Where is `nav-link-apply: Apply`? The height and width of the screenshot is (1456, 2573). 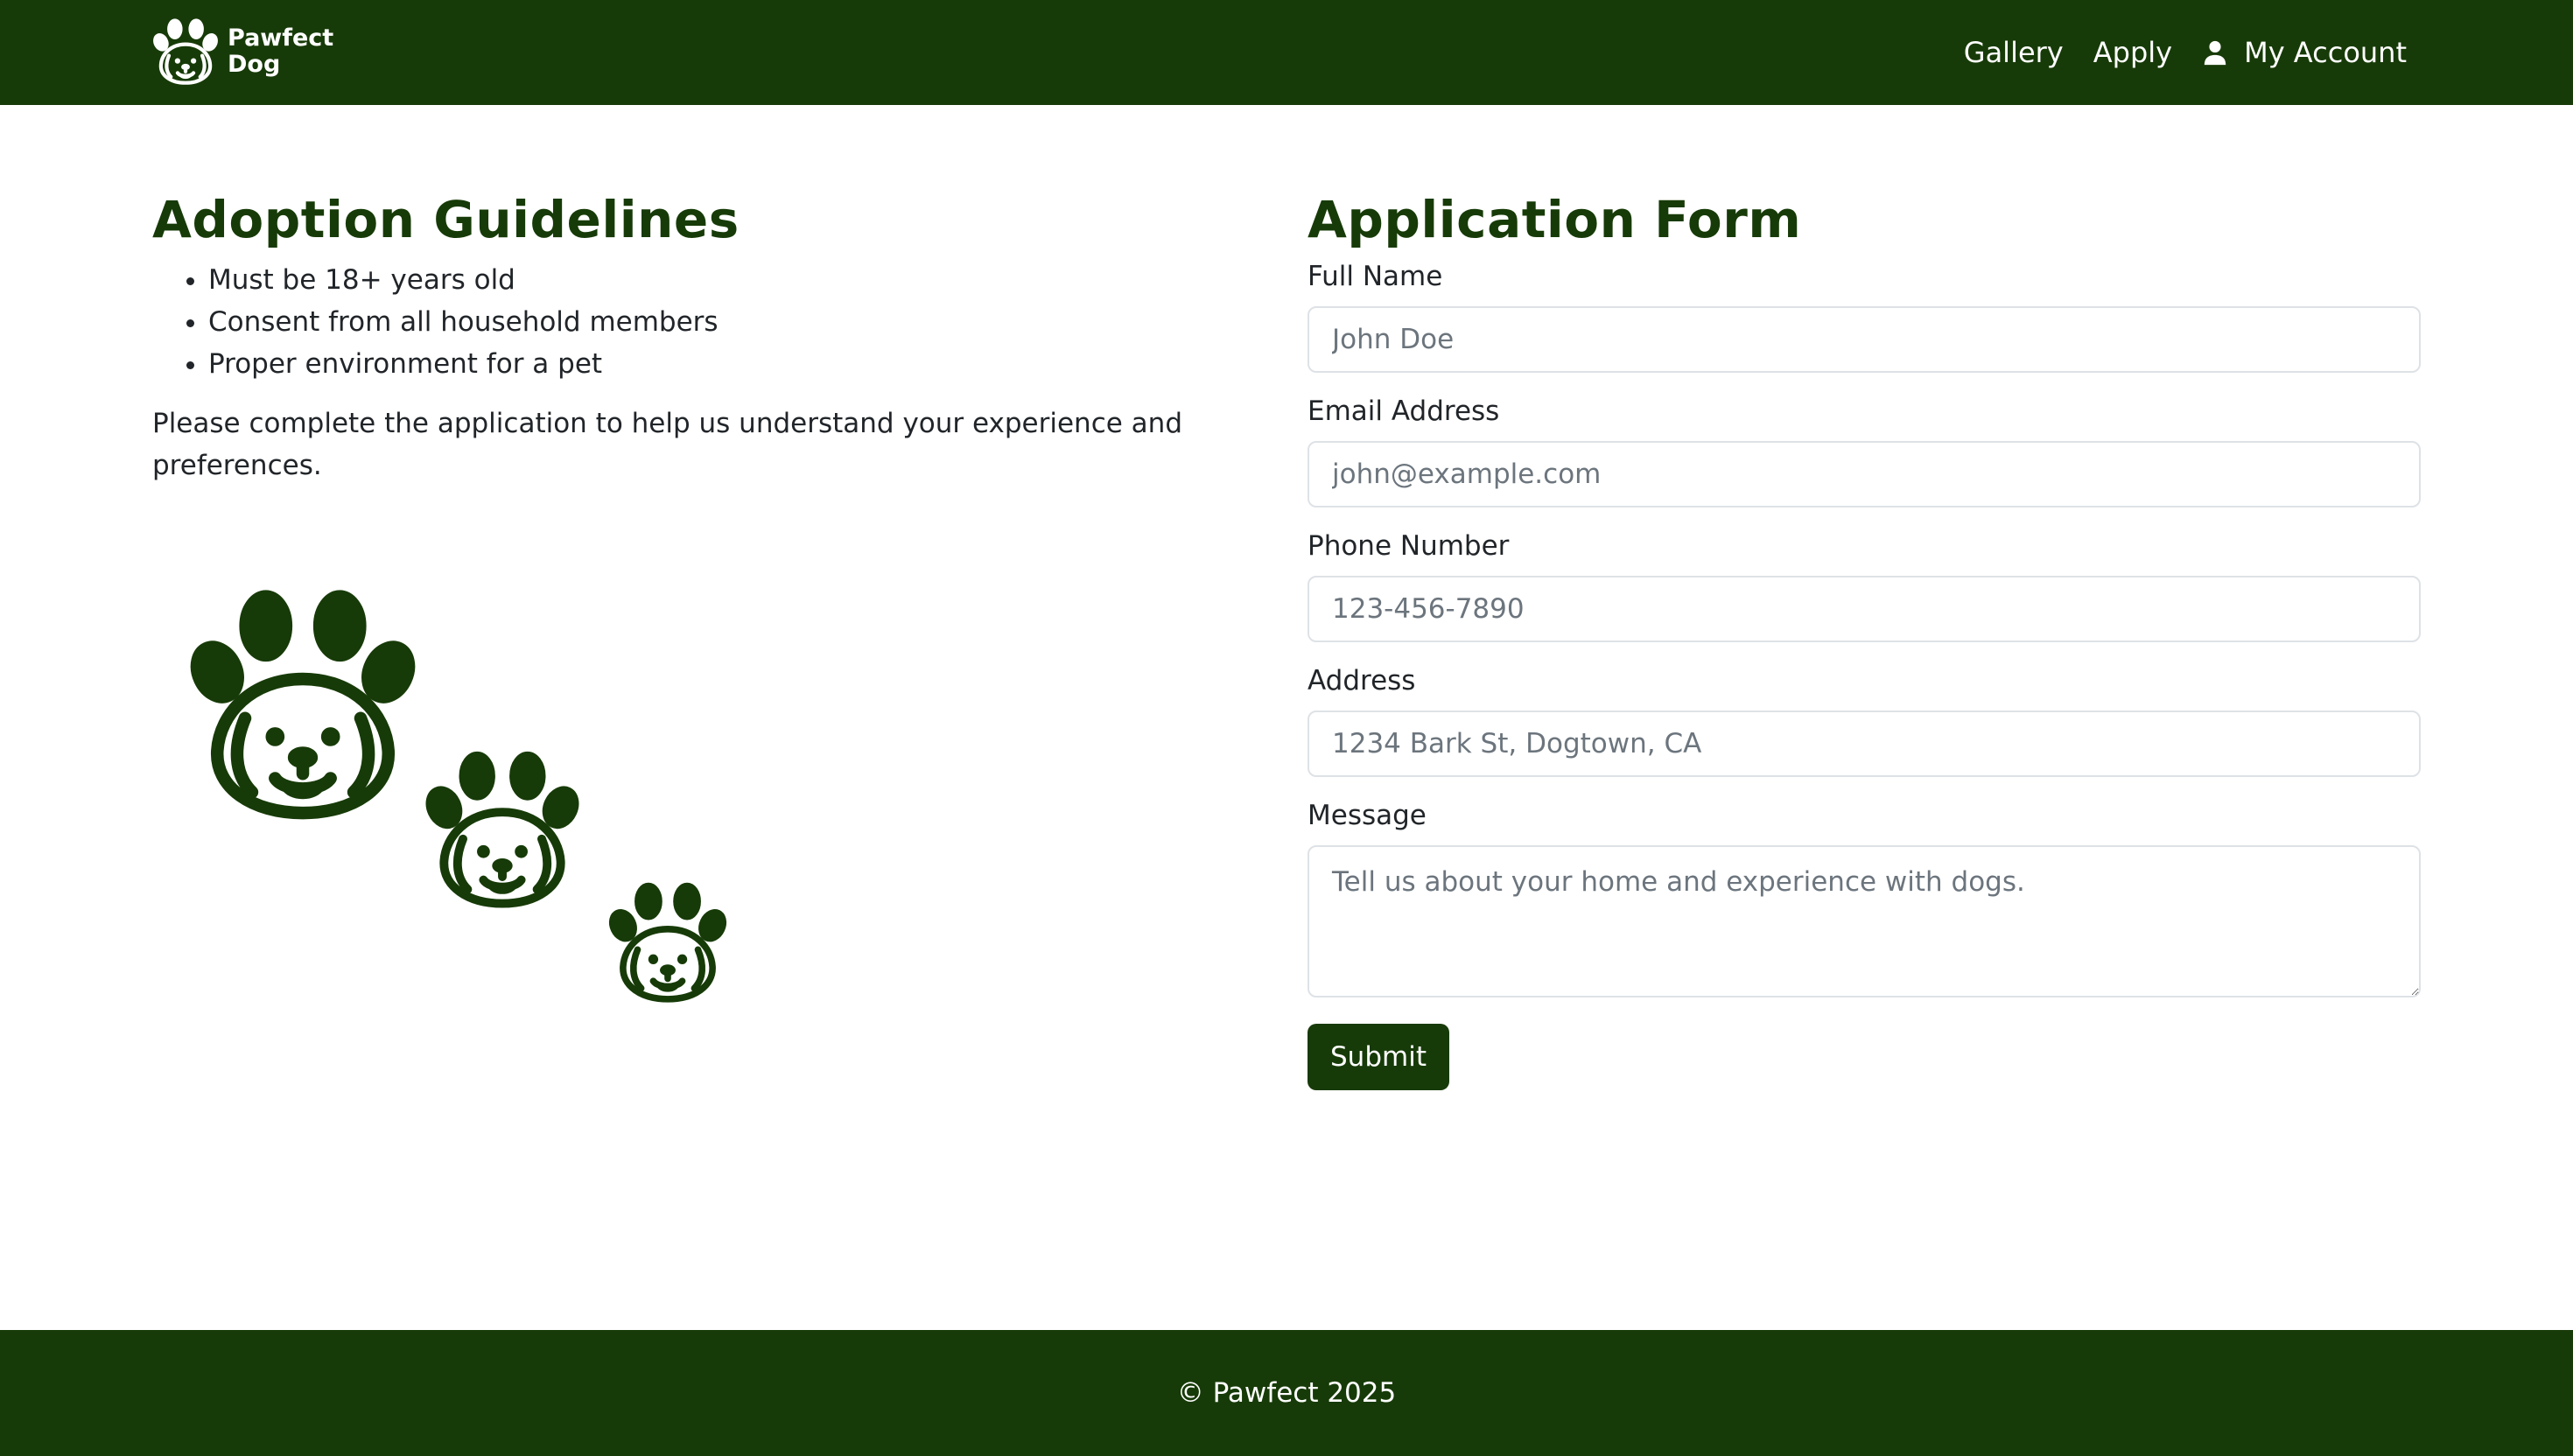
nav-link-apply: Apply is located at coordinates (2132, 52).